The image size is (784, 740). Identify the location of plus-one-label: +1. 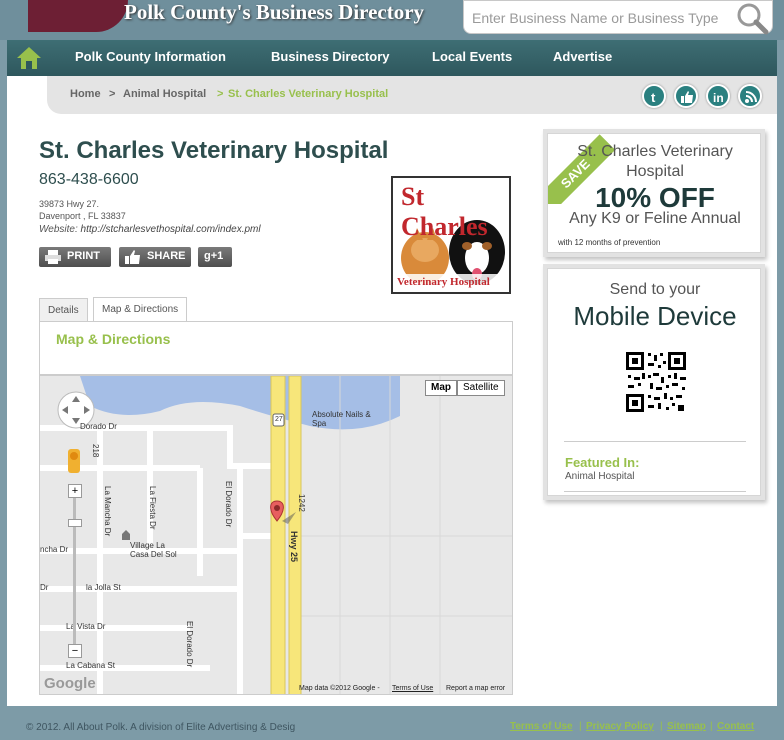
(217, 256).